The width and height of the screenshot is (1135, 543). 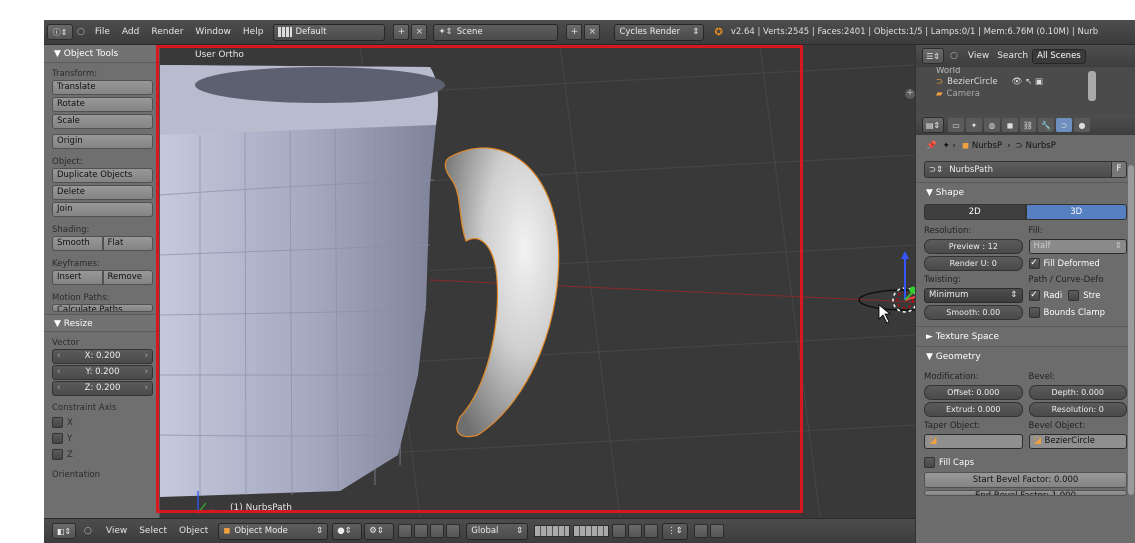 I want to click on editor-type-button: ⓘ⇕, so click(x=60, y=32).